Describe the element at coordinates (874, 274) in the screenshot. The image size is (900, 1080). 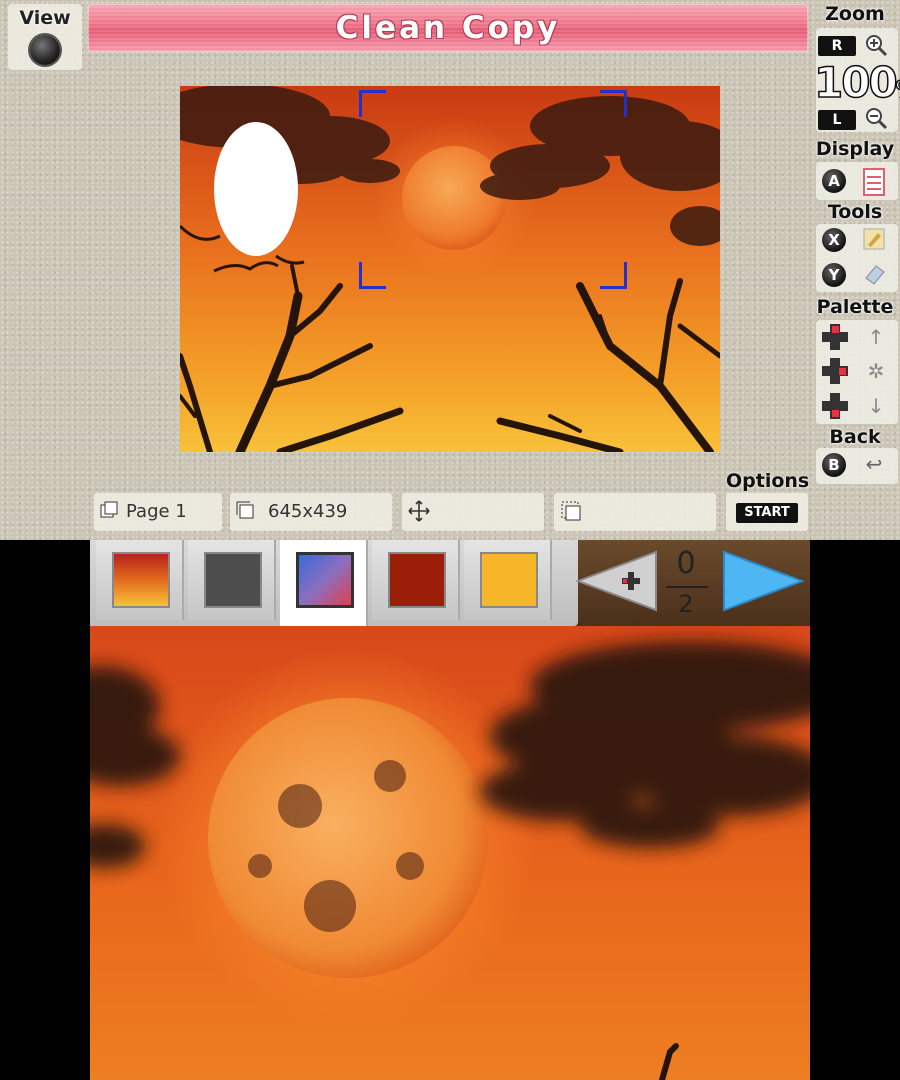
I see `eraser-icon` at that location.